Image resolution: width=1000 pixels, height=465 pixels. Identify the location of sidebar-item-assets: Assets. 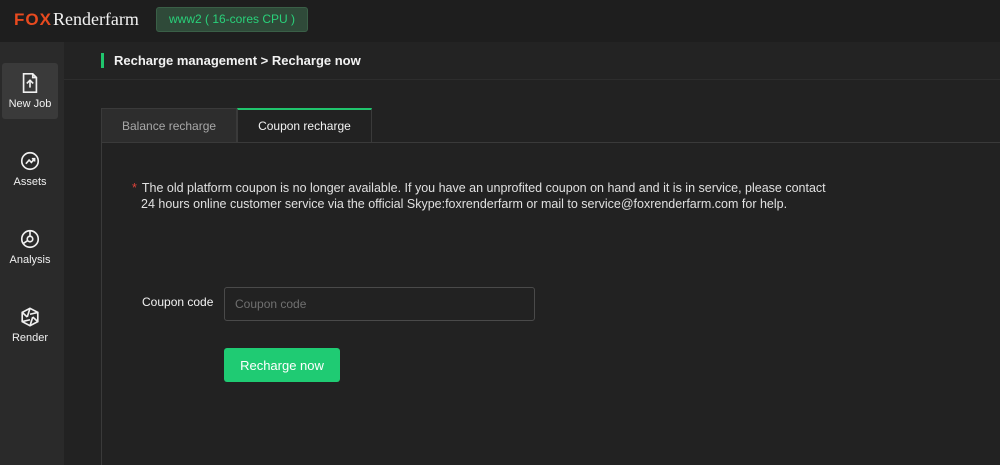
(30, 169).